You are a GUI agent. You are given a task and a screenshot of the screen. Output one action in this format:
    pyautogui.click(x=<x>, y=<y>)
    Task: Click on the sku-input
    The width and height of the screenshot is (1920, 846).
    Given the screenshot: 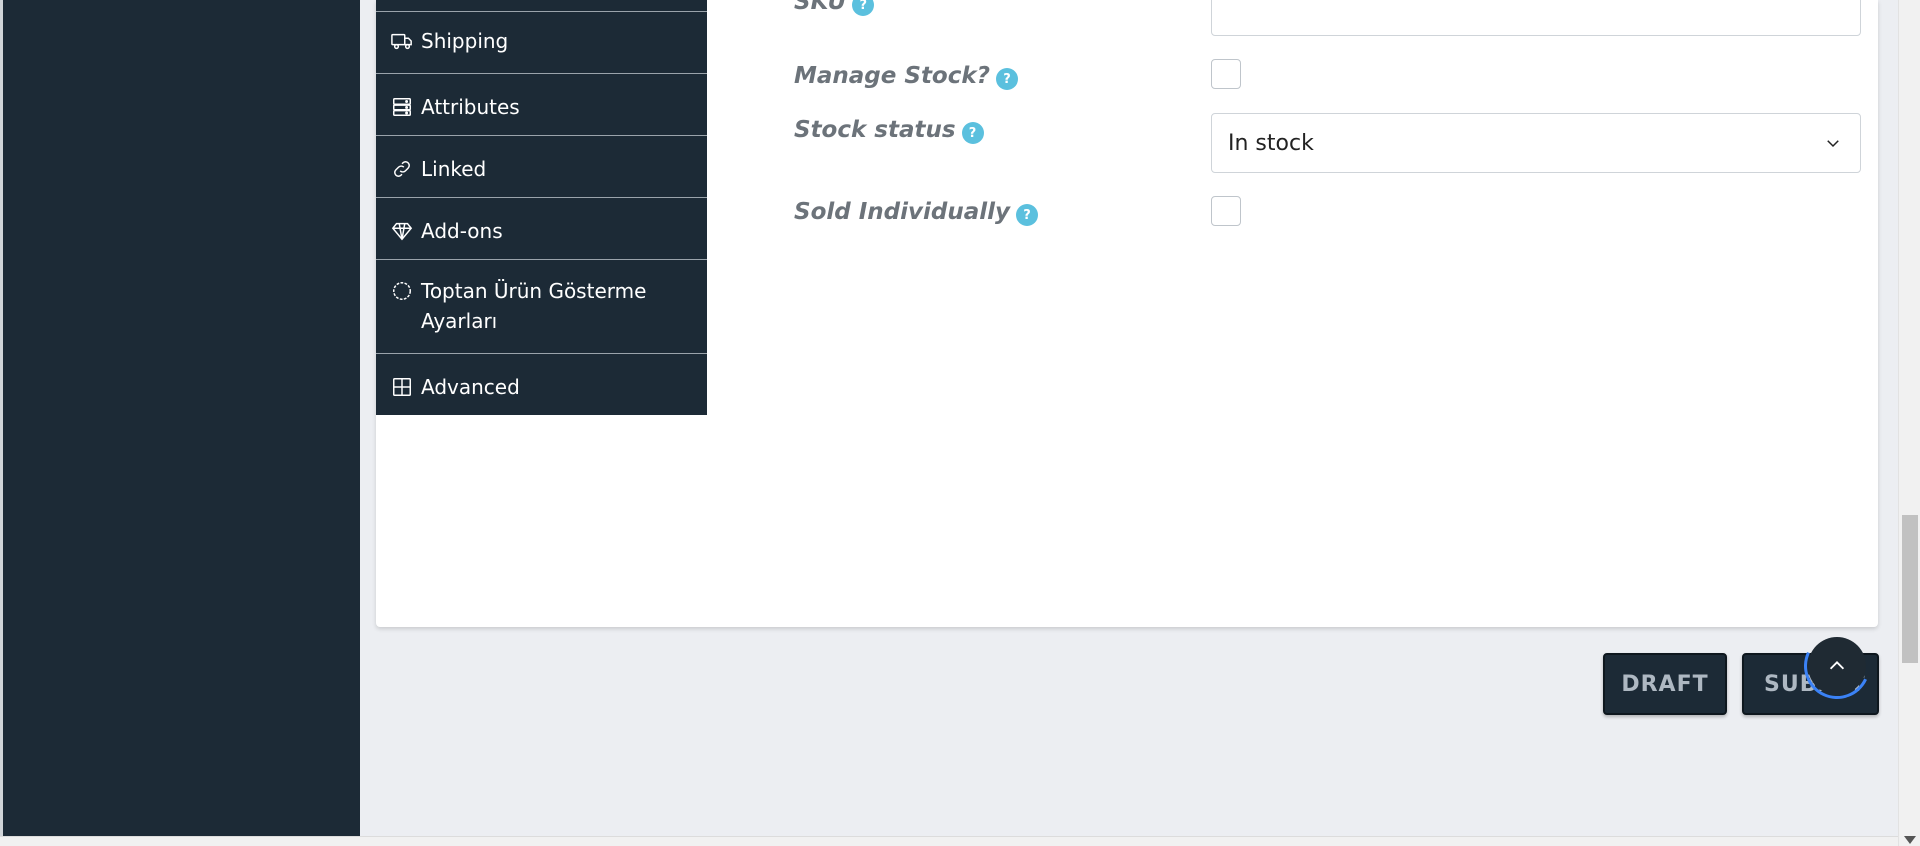 What is the action you would take?
    pyautogui.click(x=1536, y=18)
    